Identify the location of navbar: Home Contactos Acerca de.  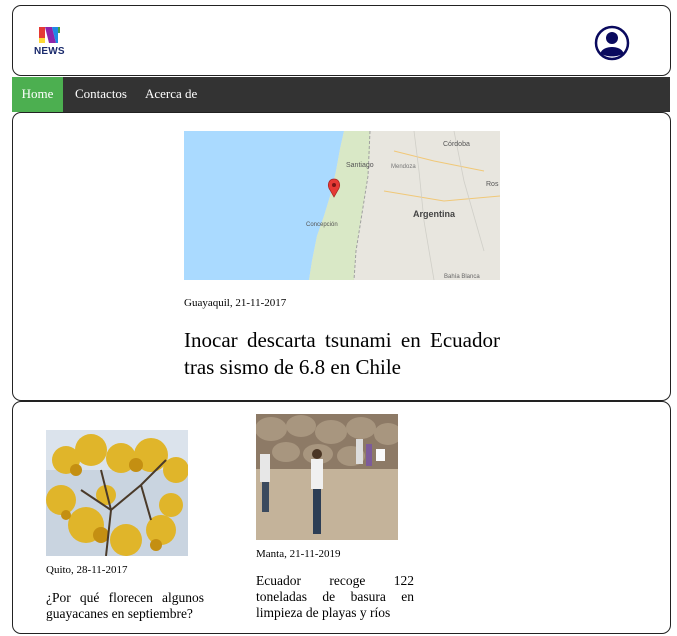
(341, 94).